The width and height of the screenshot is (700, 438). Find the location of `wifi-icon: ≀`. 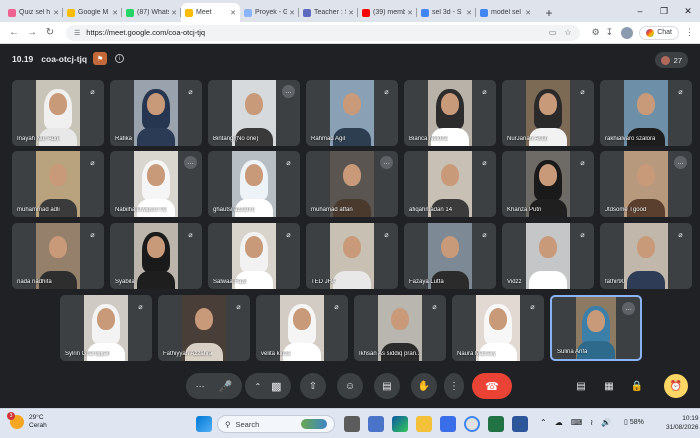

wifi-icon: ≀ is located at coordinates (591, 422).